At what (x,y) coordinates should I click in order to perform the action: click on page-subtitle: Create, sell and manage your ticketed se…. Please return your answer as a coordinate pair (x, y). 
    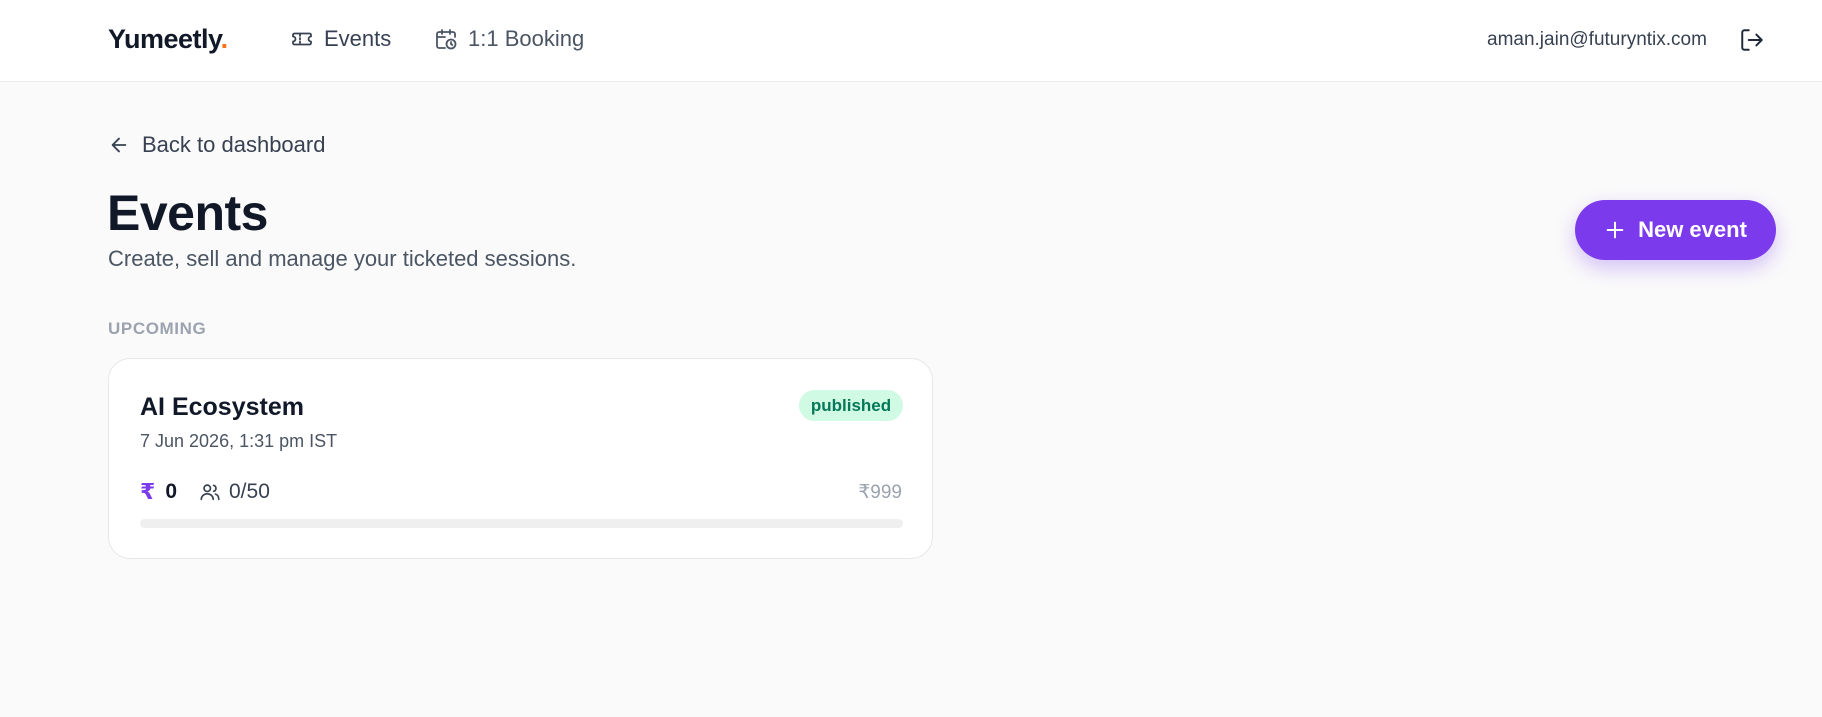
    Looking at the image, I should click on (342, 258).